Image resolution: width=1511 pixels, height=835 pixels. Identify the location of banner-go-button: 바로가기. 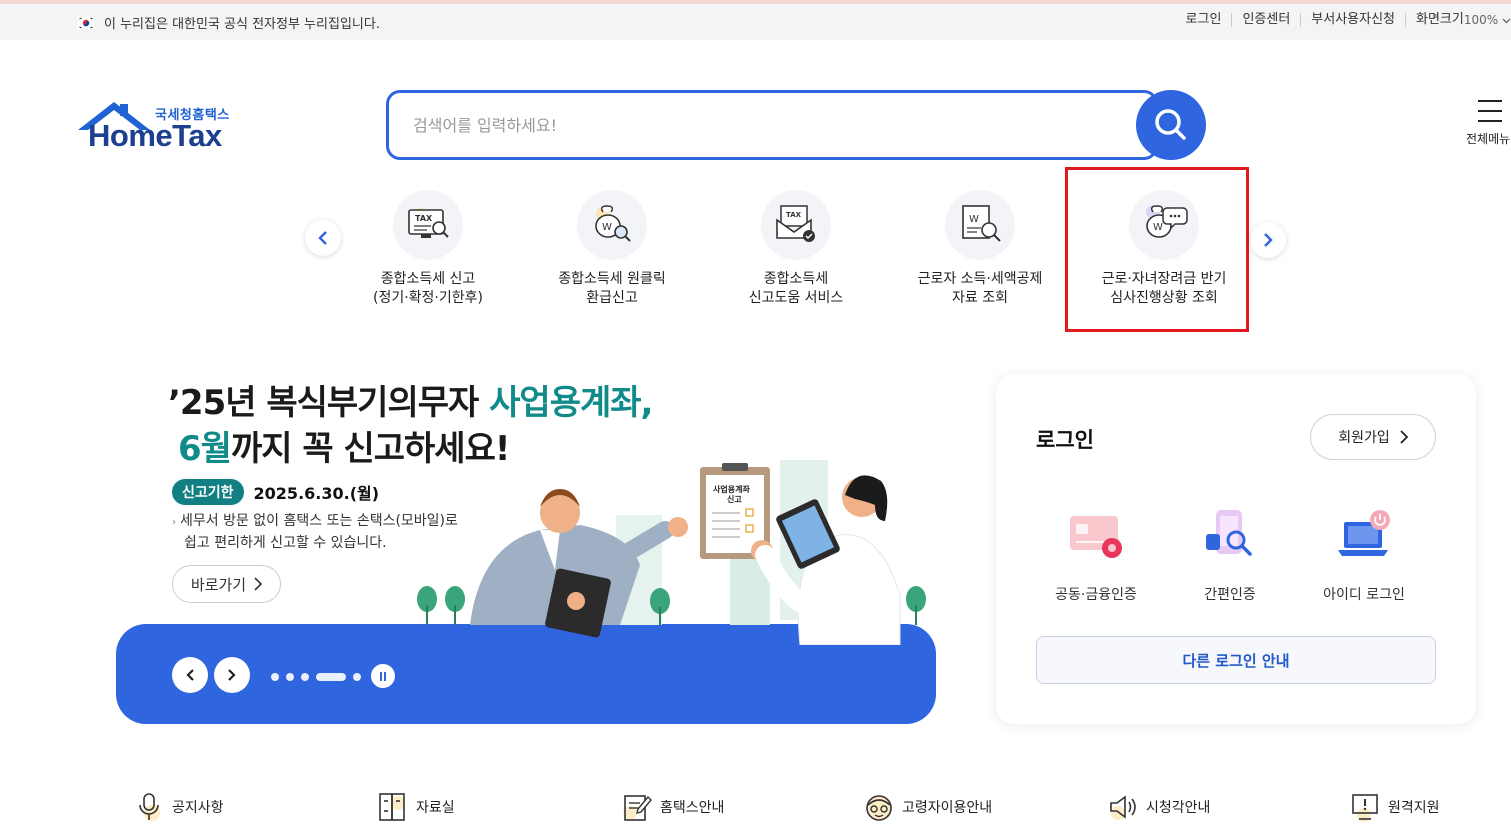
(226, 584).